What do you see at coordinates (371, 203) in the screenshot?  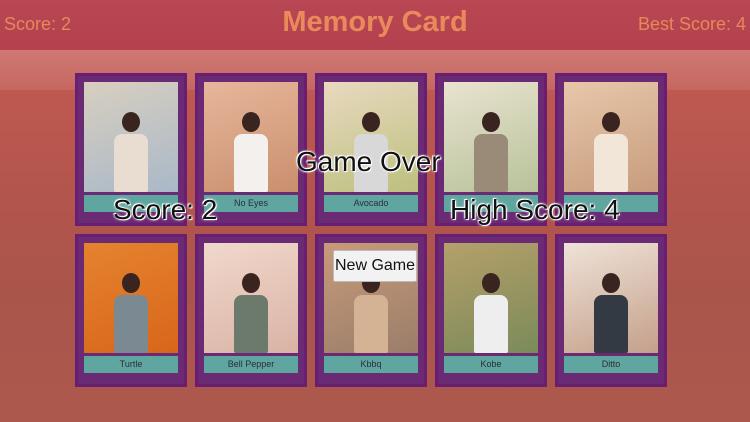 I see `card-label: Avocado` at bounding box center [371, 203].